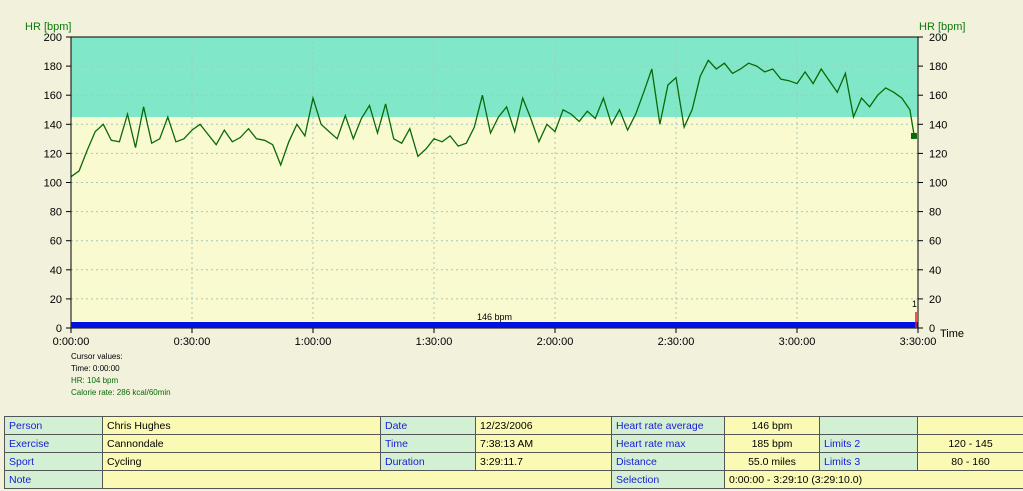 This screenshot has height=491, width=1023. I want to click on distance-label: Distance, so click(668, 461).